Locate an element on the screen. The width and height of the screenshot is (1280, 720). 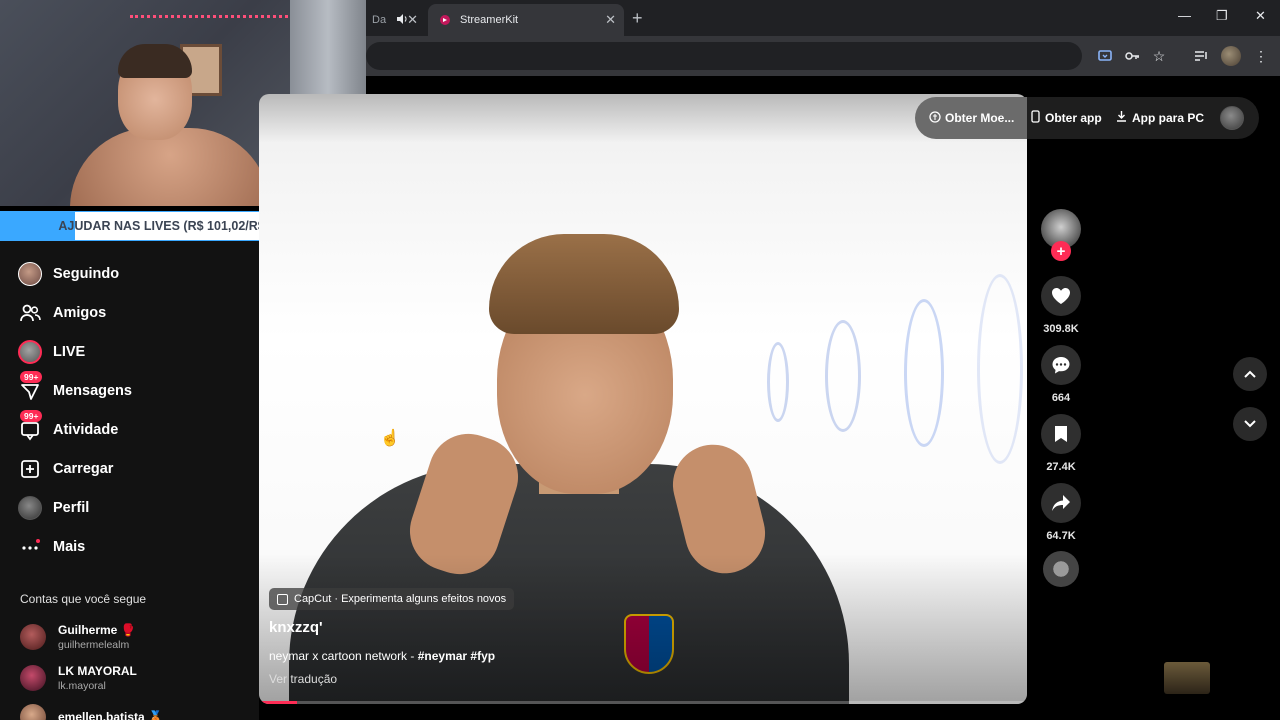
following-account: Guilherme 🥊 guilhermelealm is located at coordinates (78, 637).